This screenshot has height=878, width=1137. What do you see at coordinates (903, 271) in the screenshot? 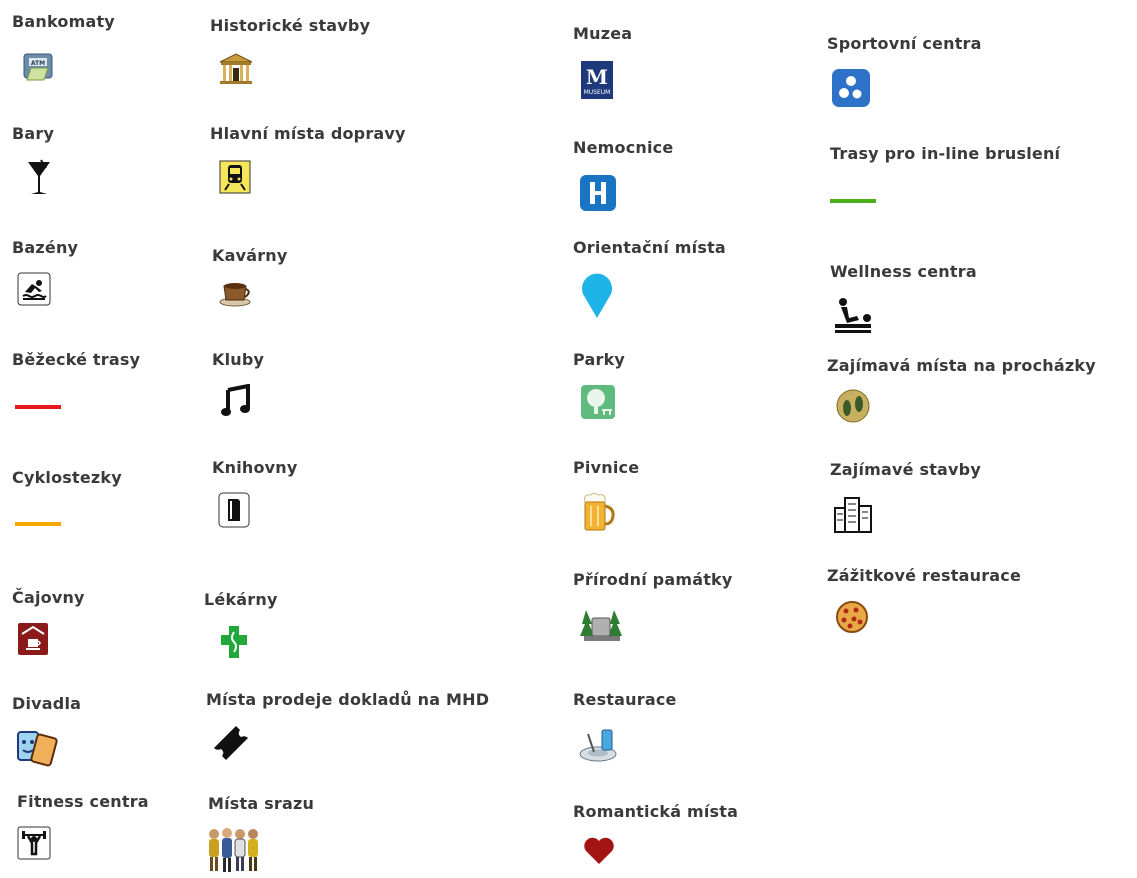
I see `legend-label: Wellness centra` at bounding box center [903, 271].